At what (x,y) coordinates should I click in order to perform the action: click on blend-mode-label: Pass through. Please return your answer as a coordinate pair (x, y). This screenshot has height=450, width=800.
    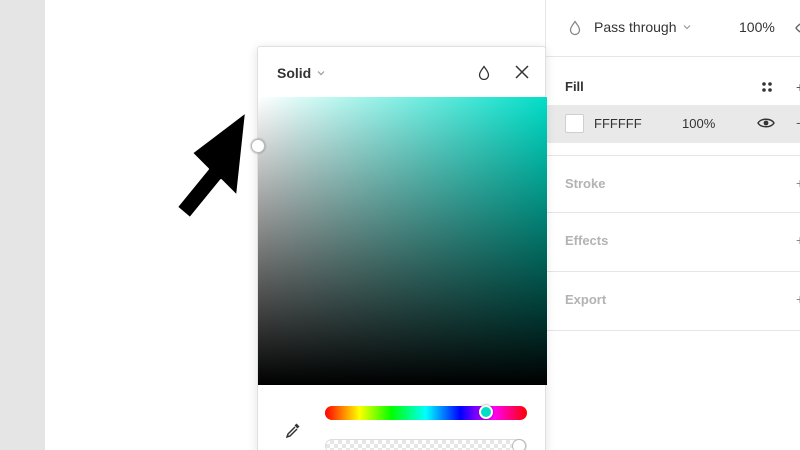
    Looking at the image, I should click on (635, 27).